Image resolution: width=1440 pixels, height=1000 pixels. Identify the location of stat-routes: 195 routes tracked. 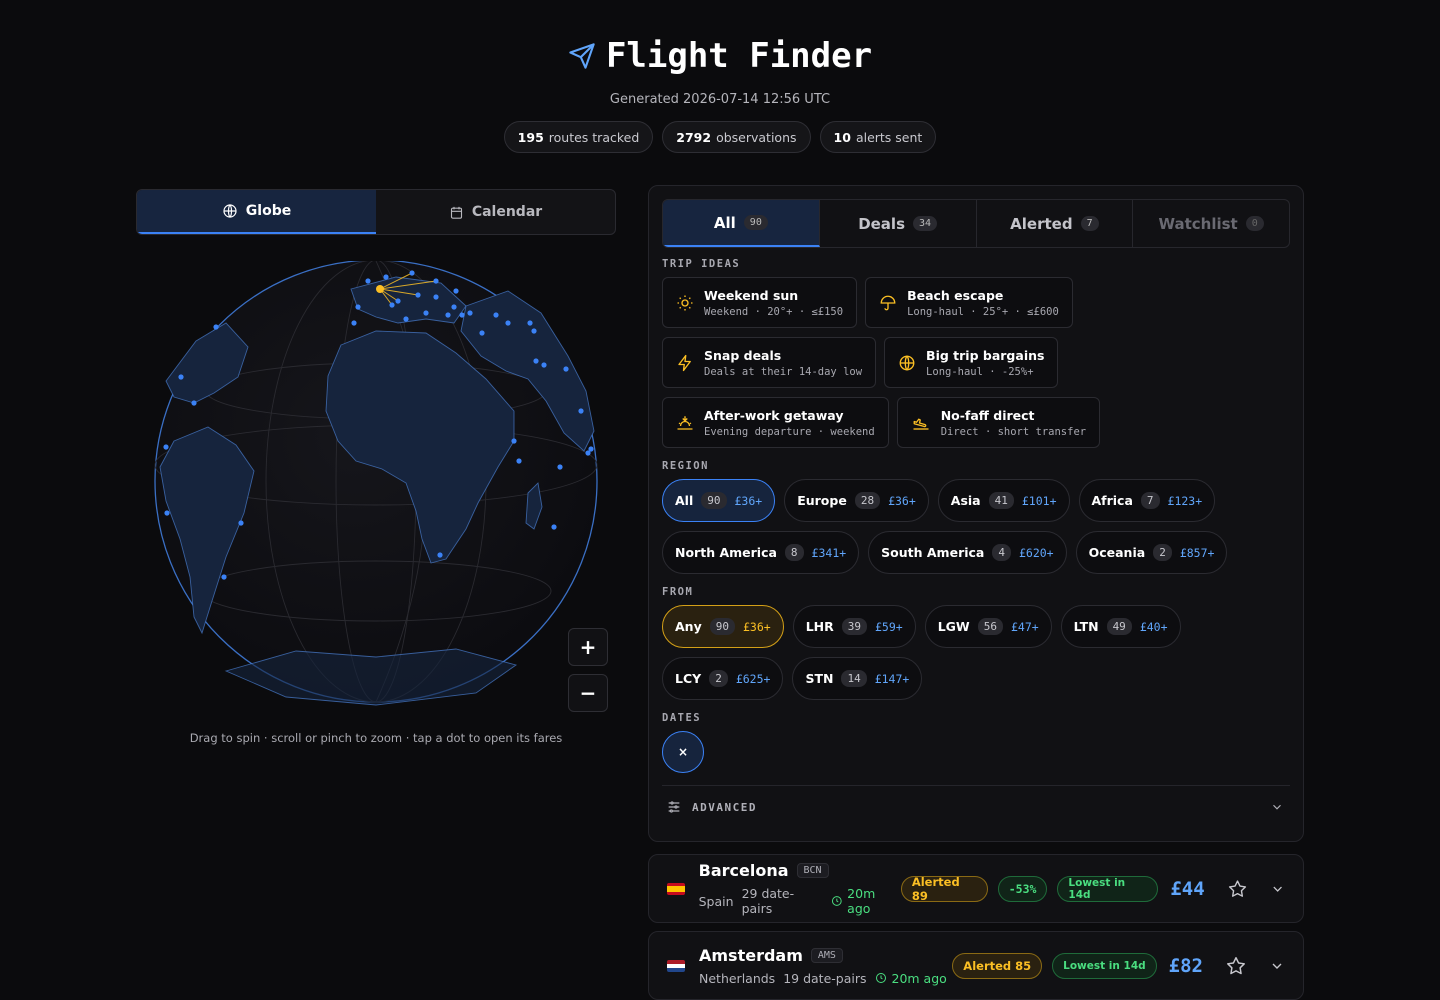
(578, 137).